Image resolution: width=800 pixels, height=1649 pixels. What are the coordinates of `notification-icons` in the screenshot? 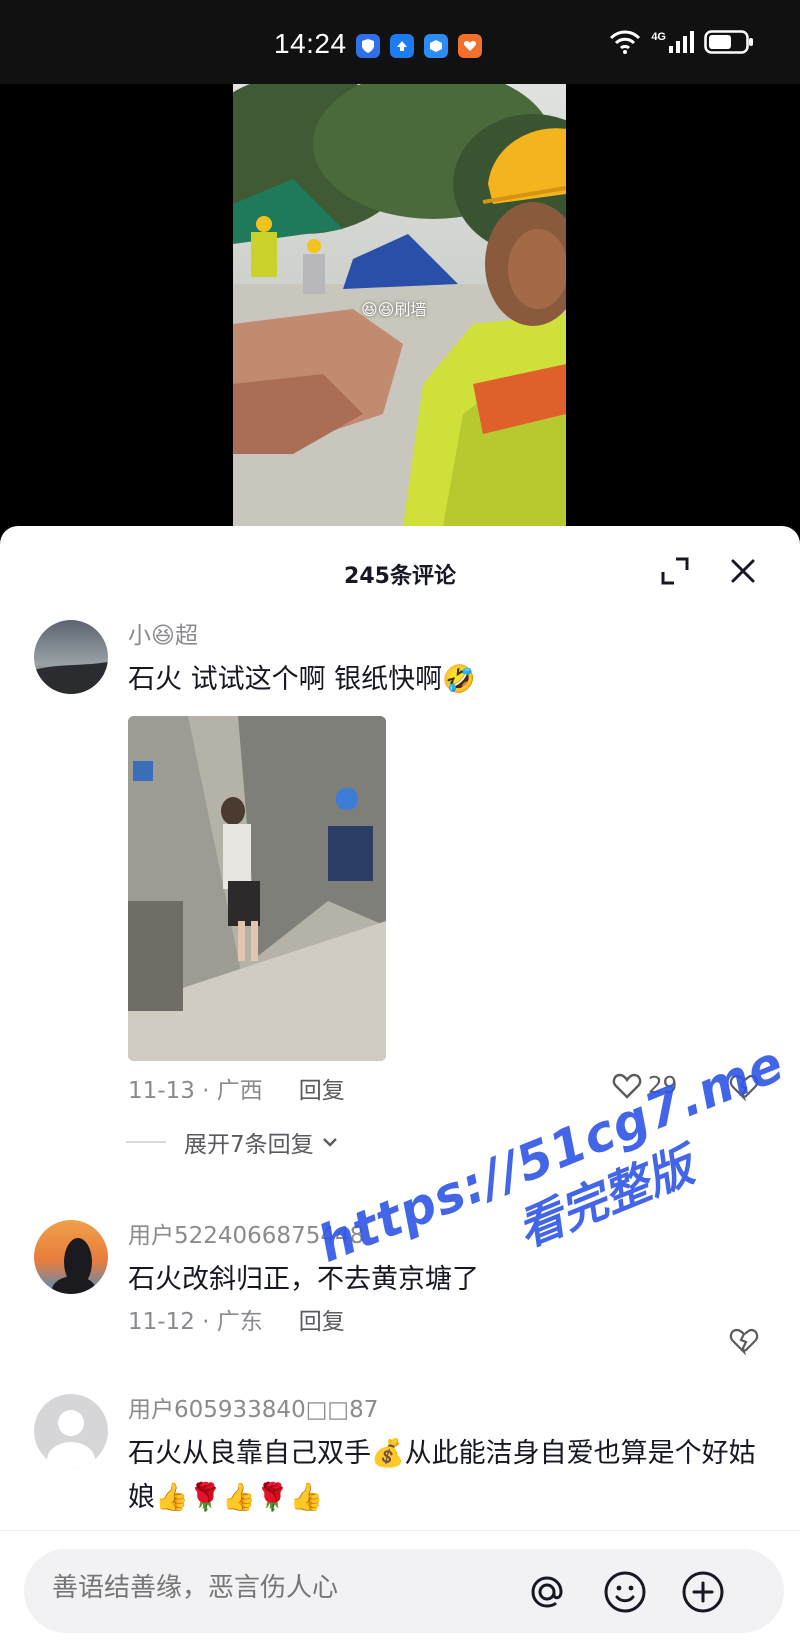 It's located at (419, 46).